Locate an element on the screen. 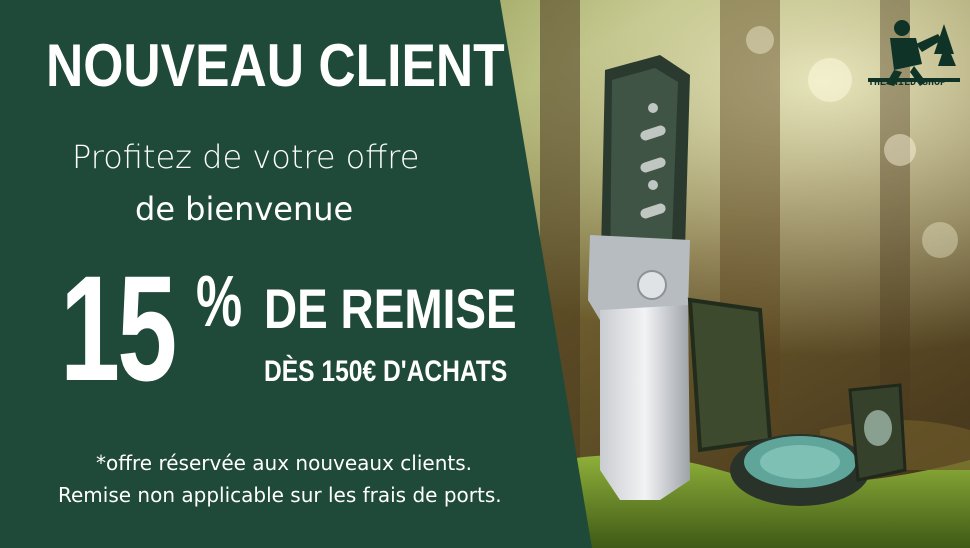 This screenshot has height=548, width=970. subtitle-line-1: Profitez de votre offre is located at coordinates (246, 157).